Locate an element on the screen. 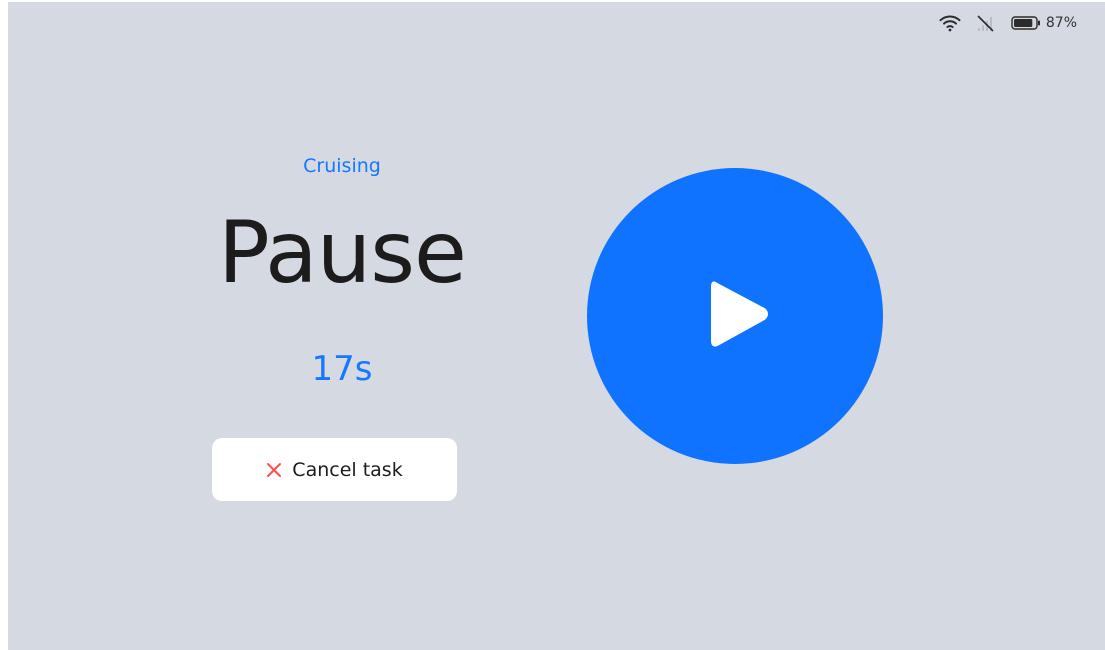 The width and height of the screenshot is (1105, 650). battery-percent: 87% is located at coordinates (1061, 23).